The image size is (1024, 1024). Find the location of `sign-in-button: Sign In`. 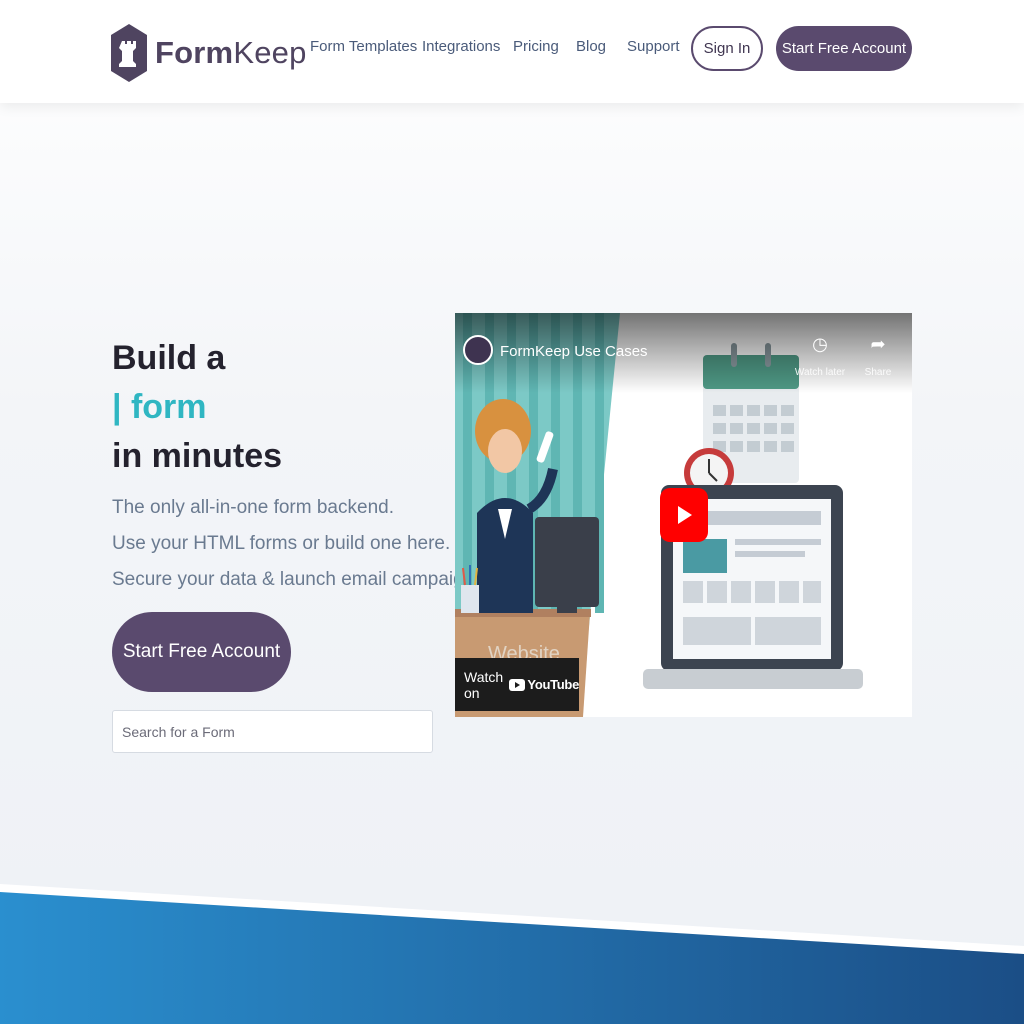

sign-in-button: Sign In is located at coordinates (727, 48).